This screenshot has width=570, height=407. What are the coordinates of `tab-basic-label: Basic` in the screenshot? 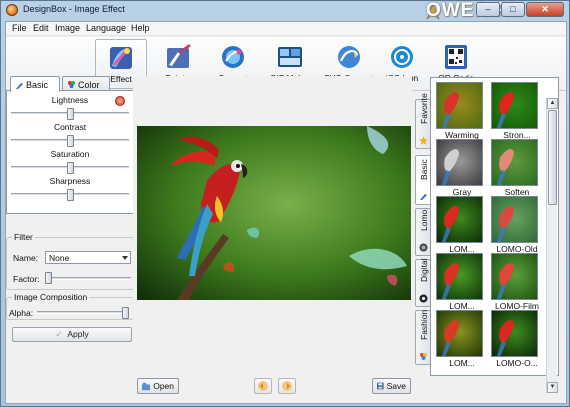 It's located at (37, 85).